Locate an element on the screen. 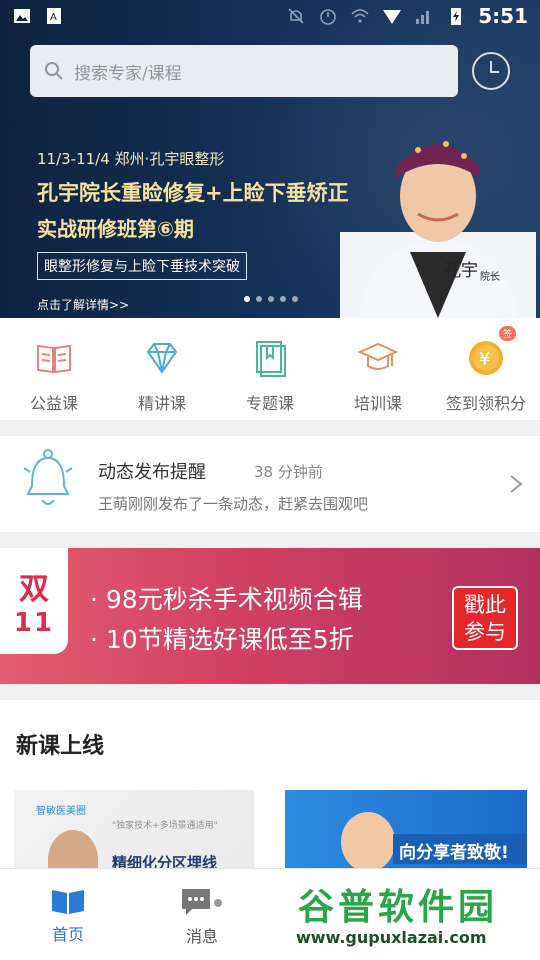  watermark-url: www.gupuxlazai.com is located at coordinates (391, 937).